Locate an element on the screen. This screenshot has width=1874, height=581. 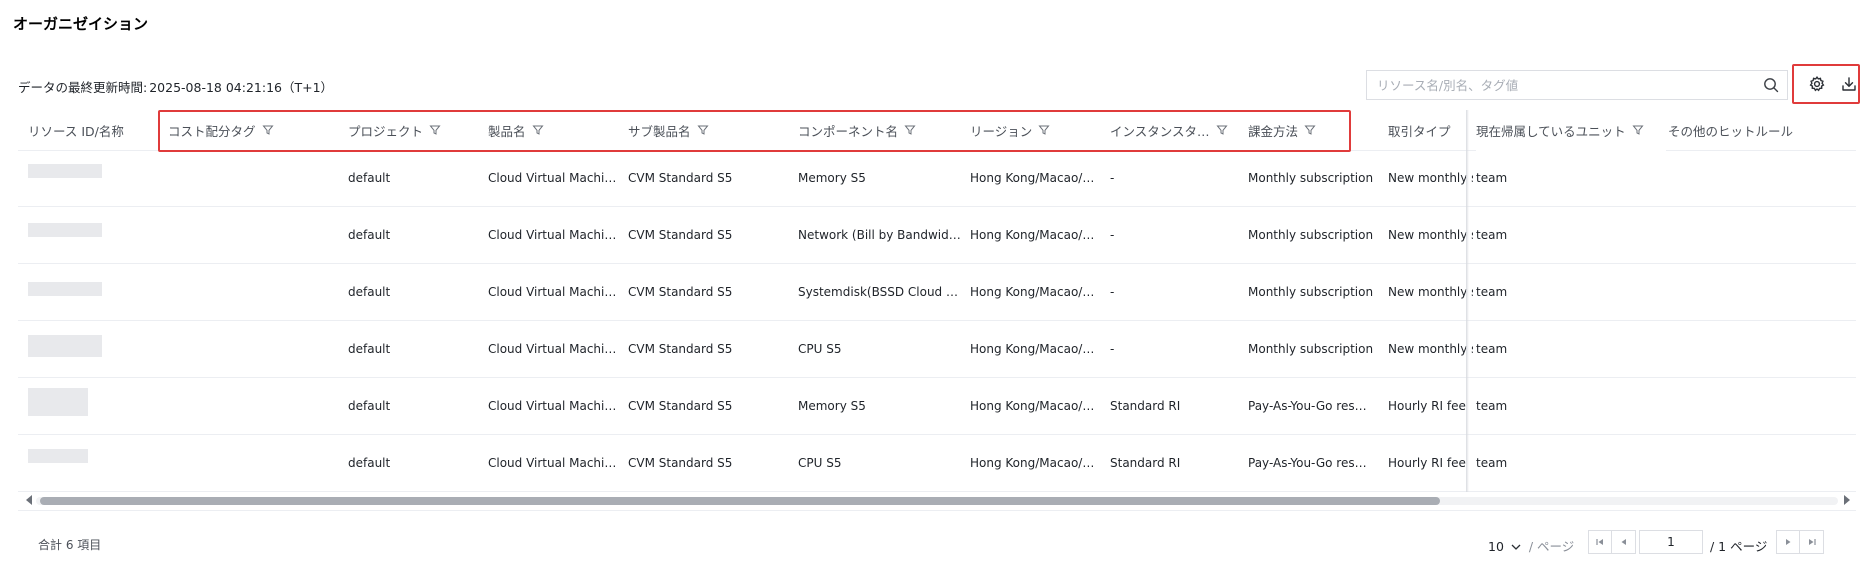
horizontal-scrollbar is located at coordinates (937, 500).